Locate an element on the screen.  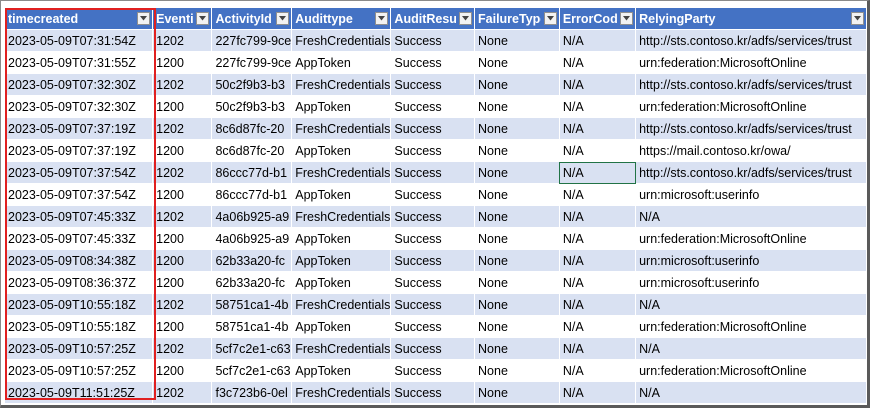
cell-activityid: 50c2f9b3-b3 is located at coordinates (252, 106).